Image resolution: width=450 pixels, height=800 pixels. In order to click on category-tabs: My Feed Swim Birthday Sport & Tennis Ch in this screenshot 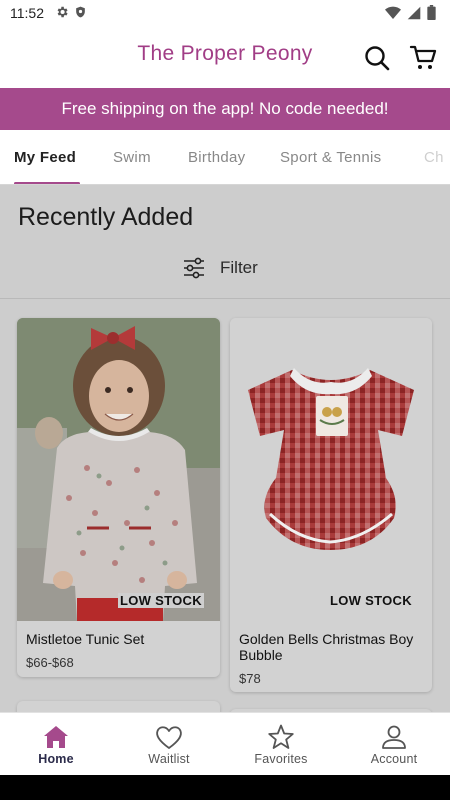, I will do `click(225, 157)`.